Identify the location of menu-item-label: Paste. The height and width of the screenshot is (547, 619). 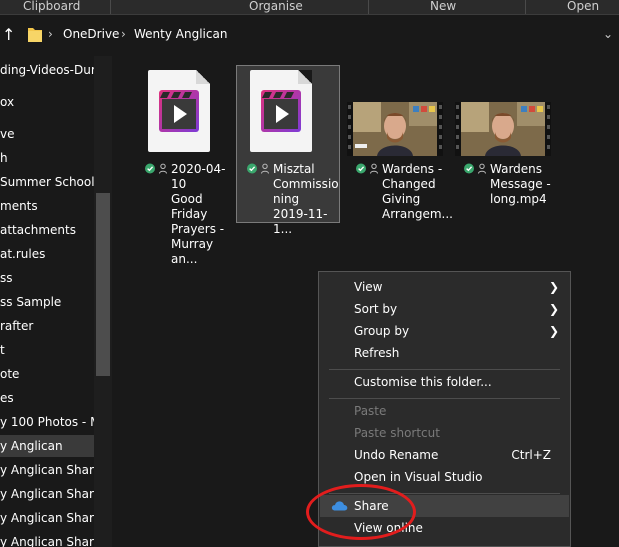
(370, 411).